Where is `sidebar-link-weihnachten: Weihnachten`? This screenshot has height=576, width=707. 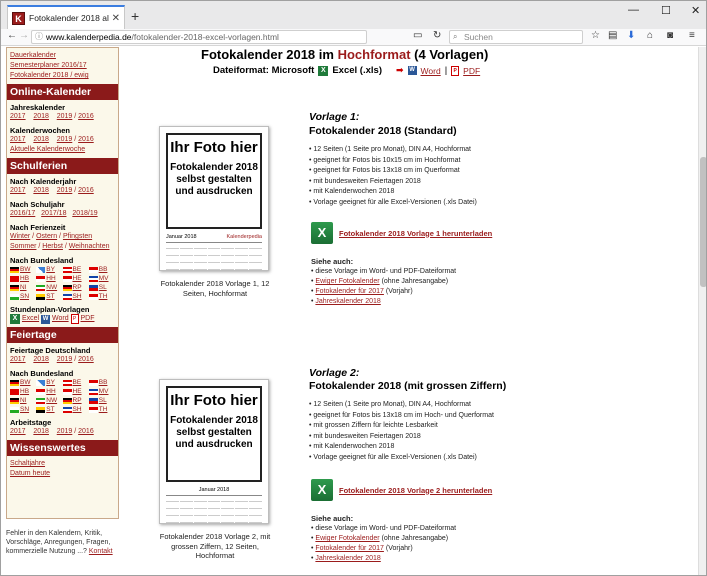 sidebar-link-weihnachten: Weihnachten is located at coordinates (89, 246).